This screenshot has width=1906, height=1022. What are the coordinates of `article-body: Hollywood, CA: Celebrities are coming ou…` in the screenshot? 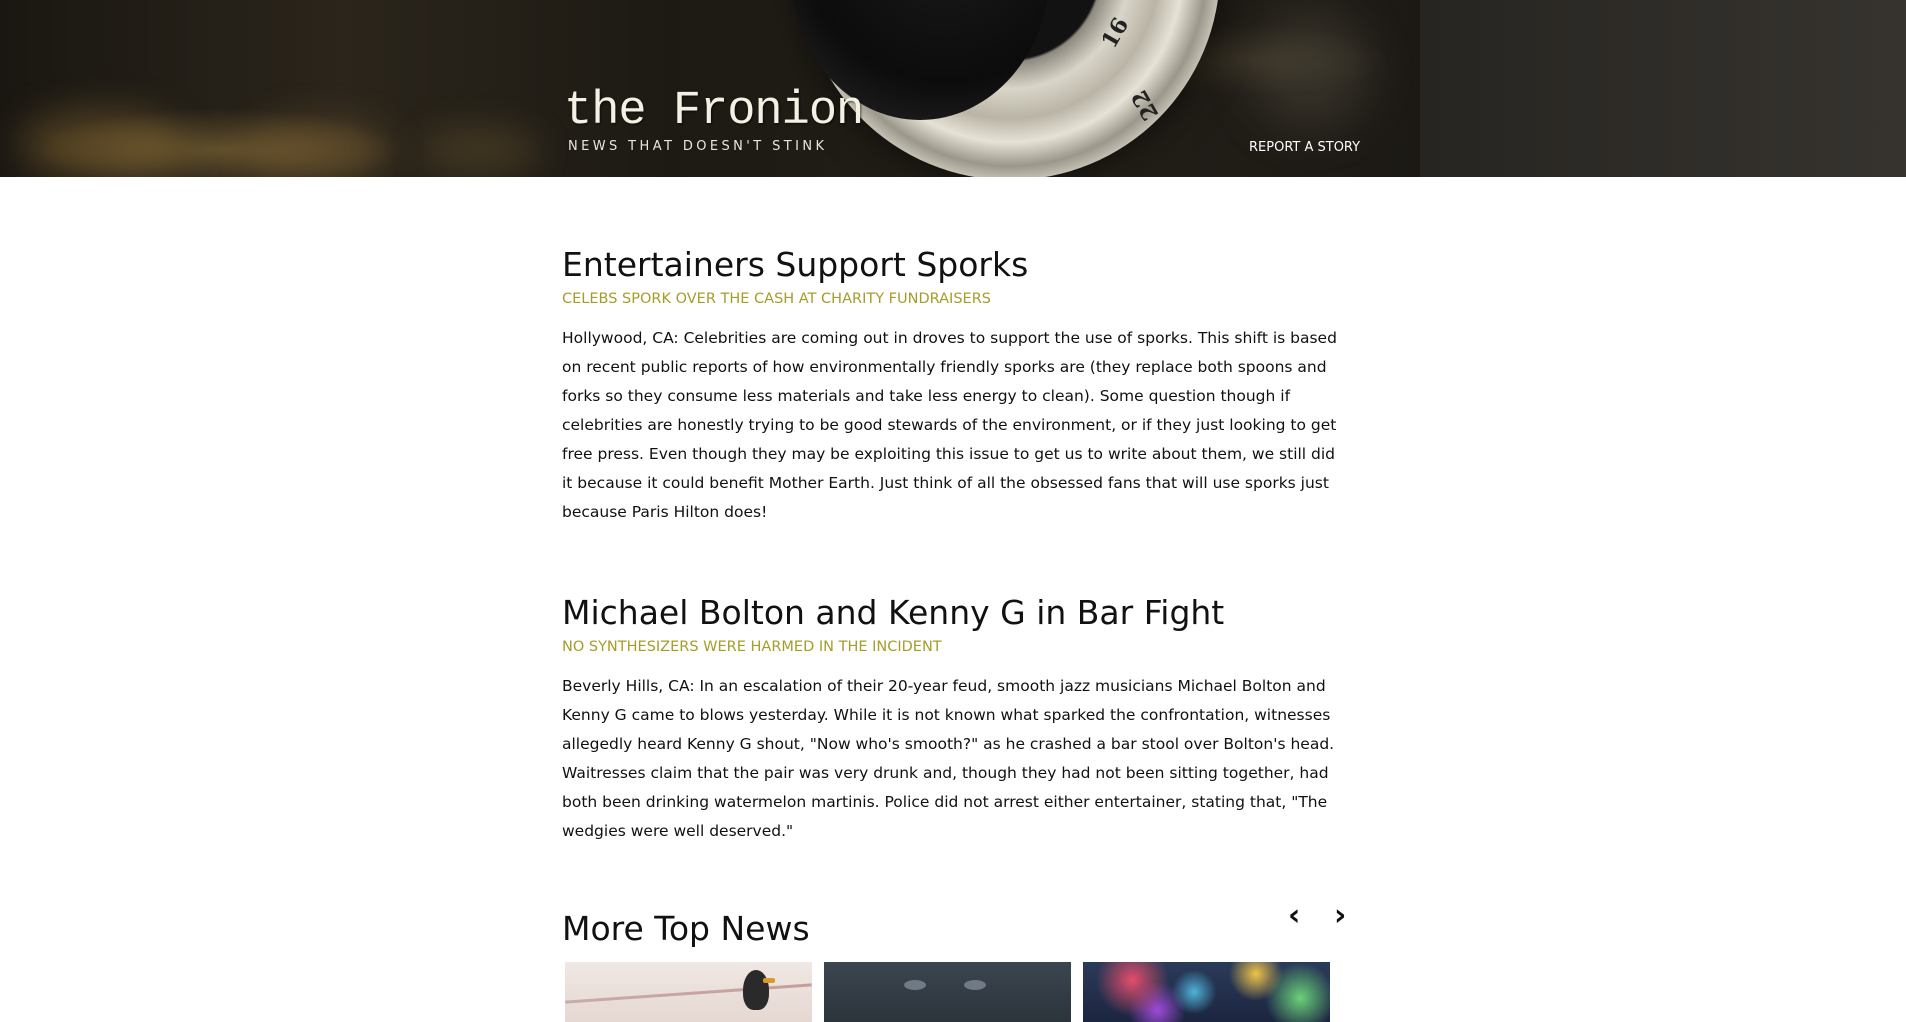 It's located at (949, 424).